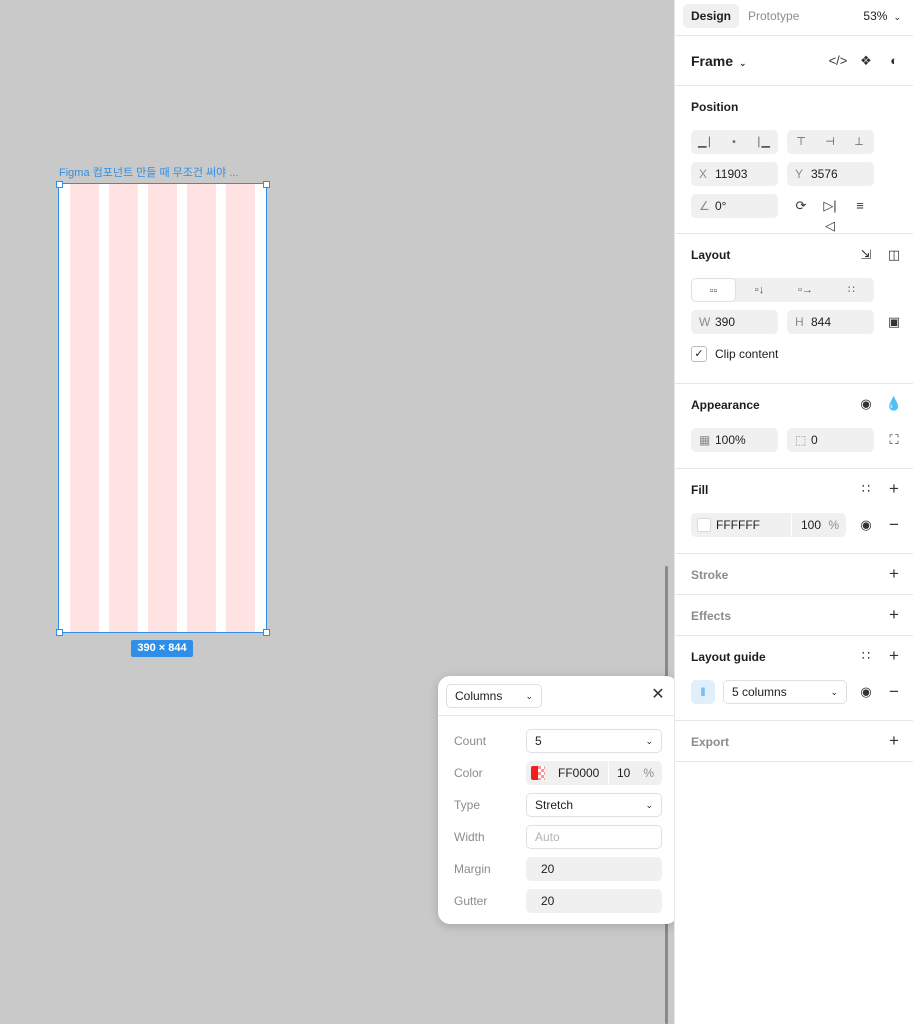 The width and height of the screenshot is (913, 1024). I want to click on selected-frame, so click(162, 408).